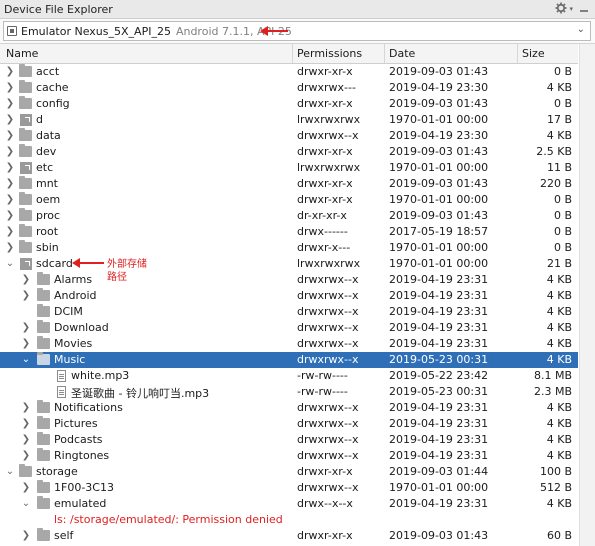 The height and width of the screenshot is (546, 595). What do you see at coordinates (328, 487) in the screenshot?
I see `file-permissions: drwxrwx--x` at bounding box center [328, 487].